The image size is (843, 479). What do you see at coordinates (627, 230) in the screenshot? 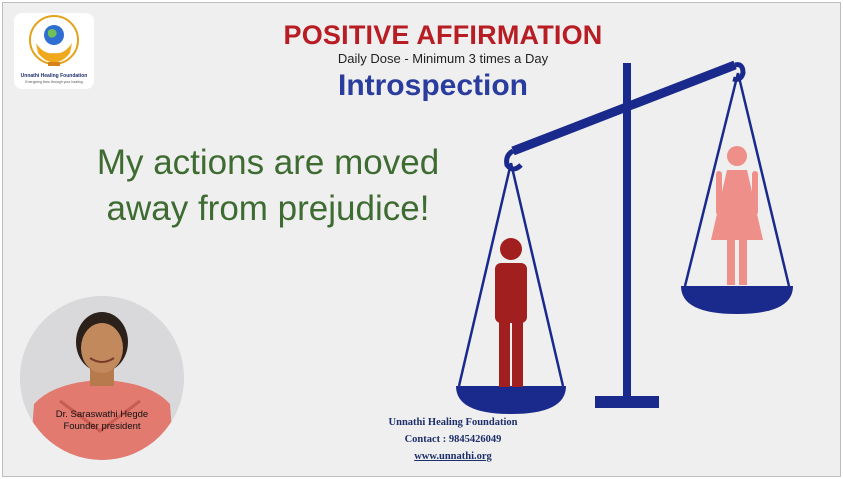
I see `scale-pole` at bounding box center [627, 230].